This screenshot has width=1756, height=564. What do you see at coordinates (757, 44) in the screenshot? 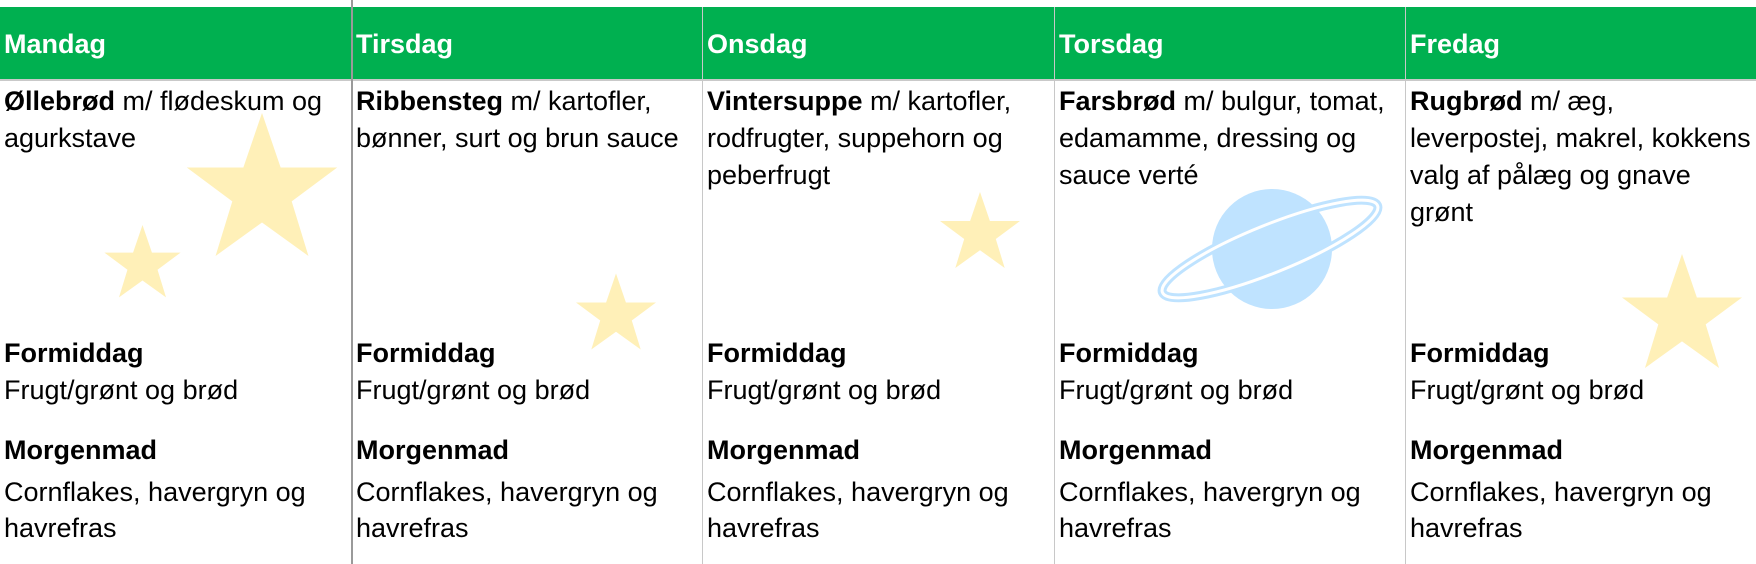
I see `day-header-onsdag: Onsdag` at bounding box center [757, 44].